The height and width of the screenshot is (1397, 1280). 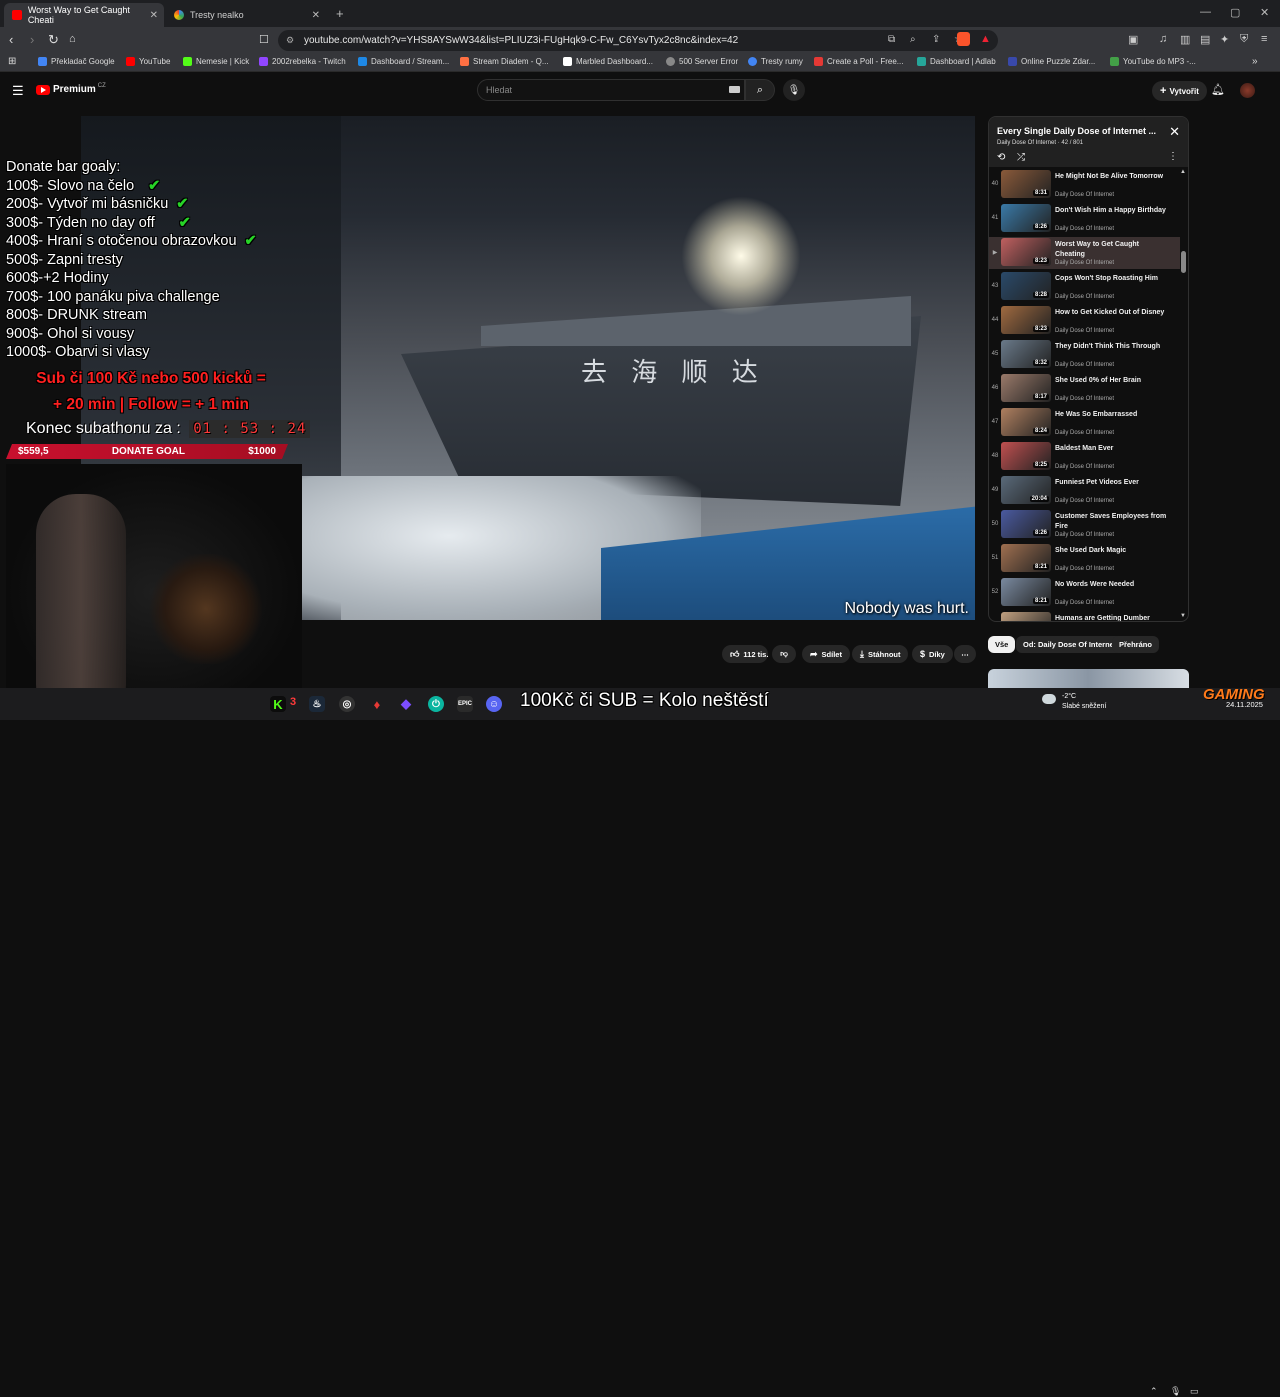 What do you see at coordinates (1111, 381) in the screenshot?
I see `playlist-item-title: She Used 0% of Her Brain` at bounding box center [1111, 381].